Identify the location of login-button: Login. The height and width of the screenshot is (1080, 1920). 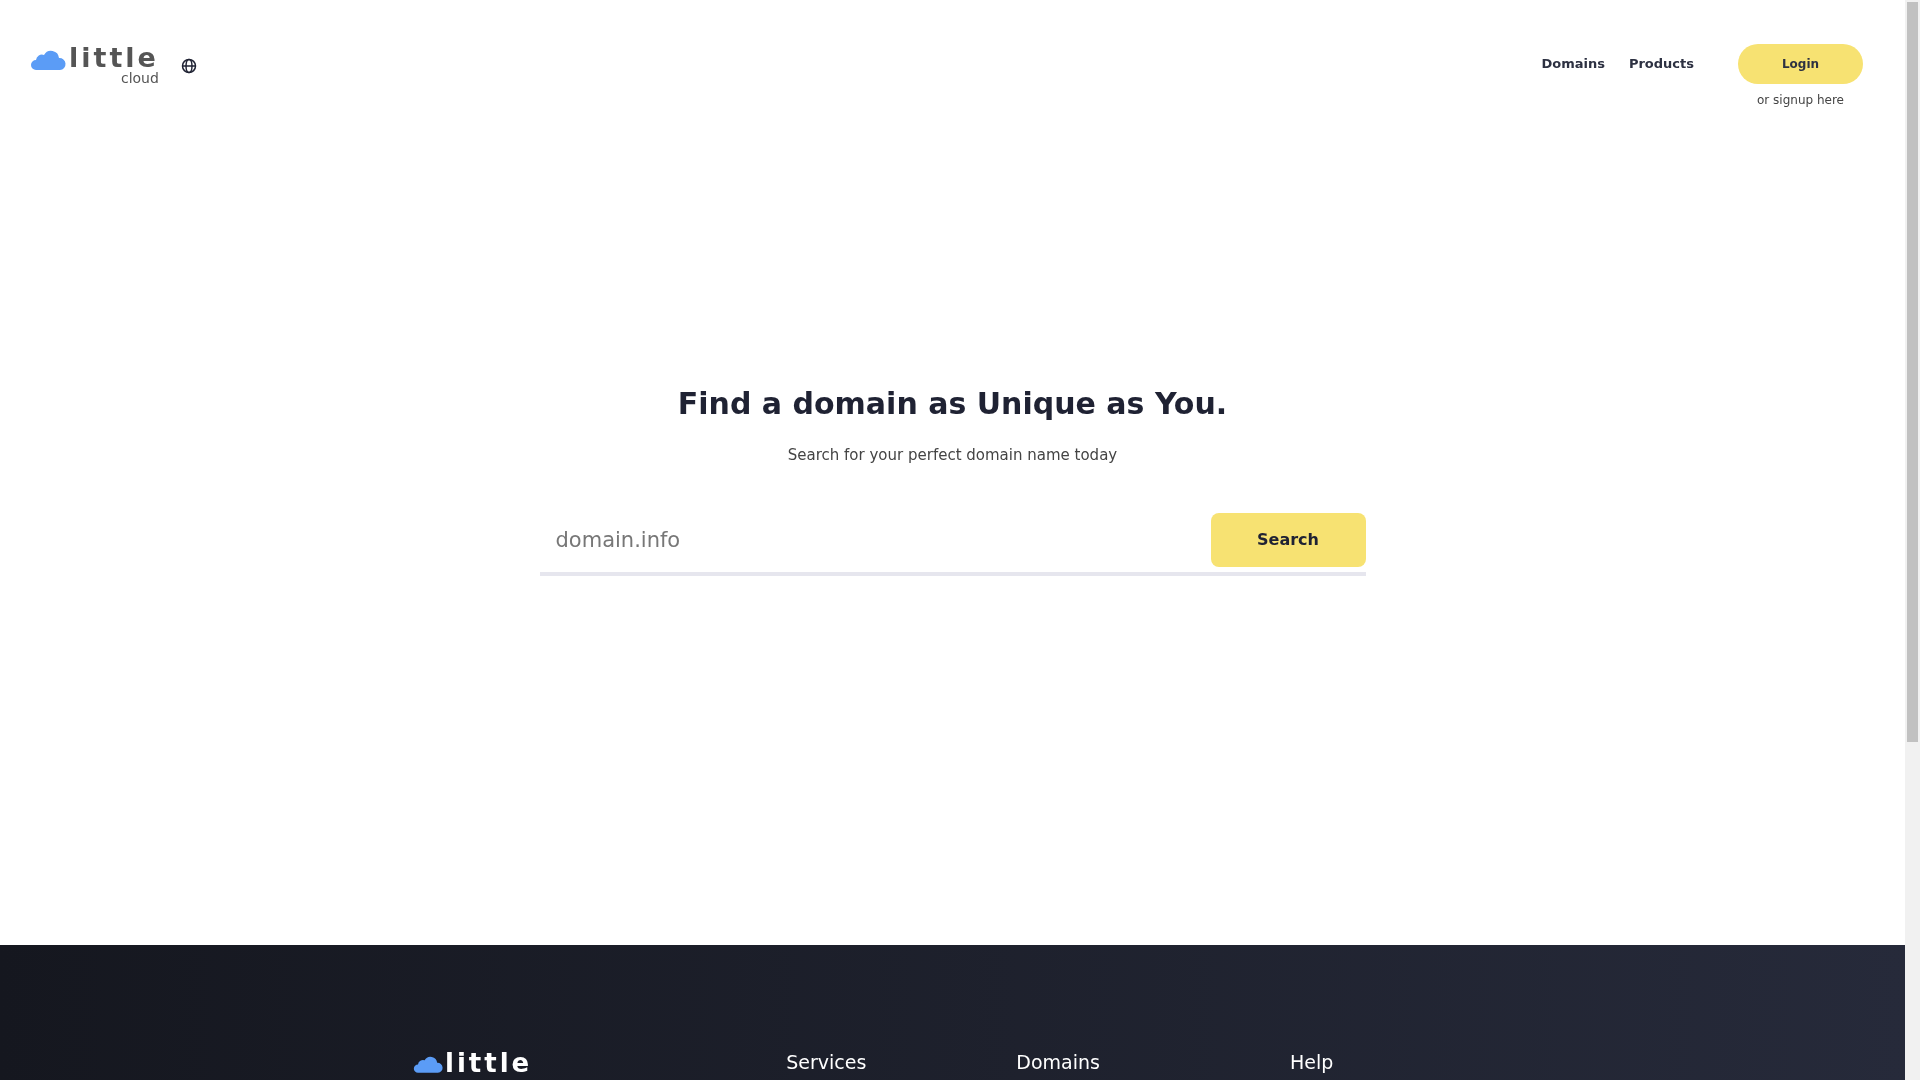
(1800, 64).